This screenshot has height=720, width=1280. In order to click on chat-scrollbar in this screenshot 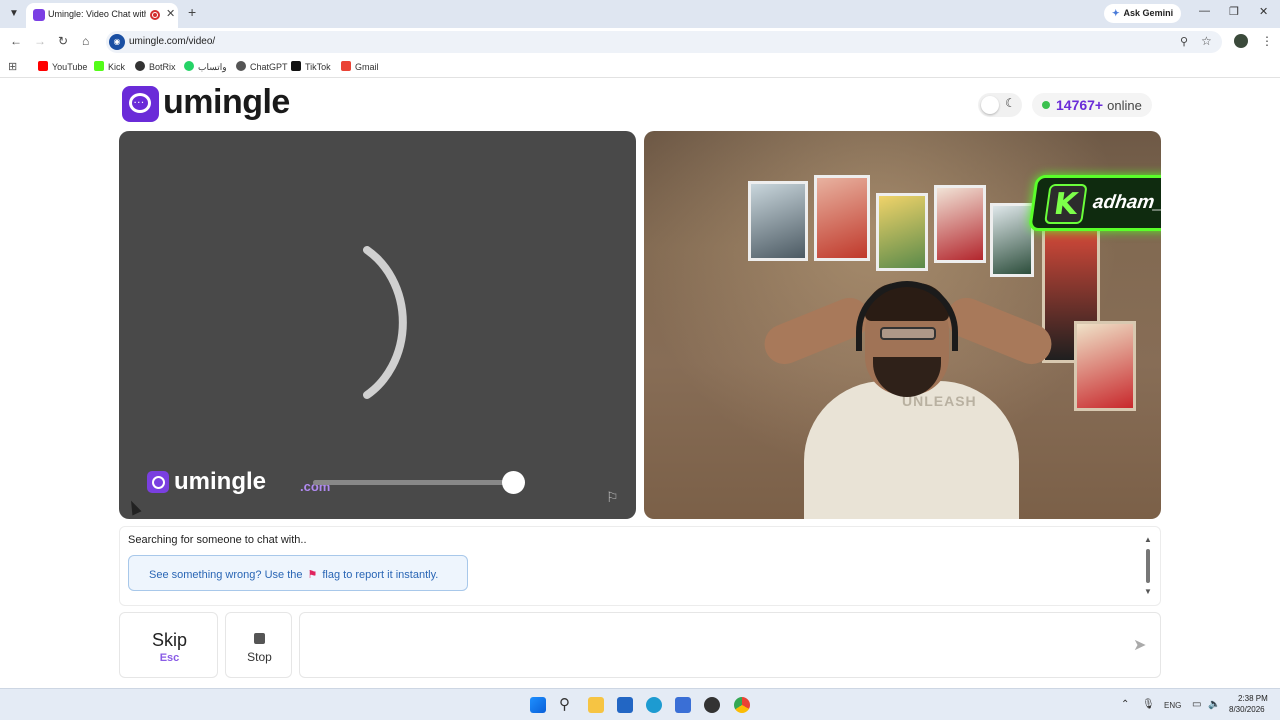, I will do `click(1148, 566)`.